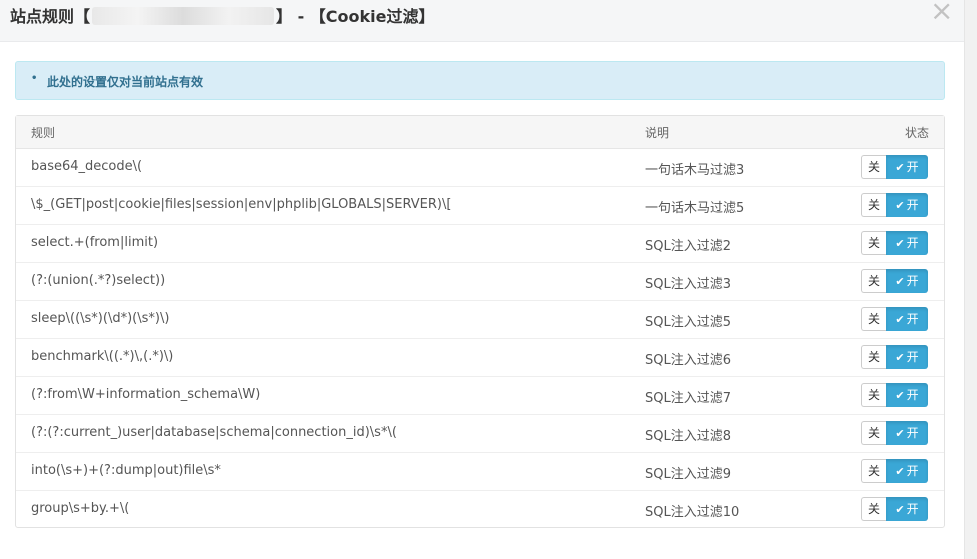 The height and width of the screenshot is (559, 977). I want to click on rule-description: SQL注入过滤6, so click(688, 360).